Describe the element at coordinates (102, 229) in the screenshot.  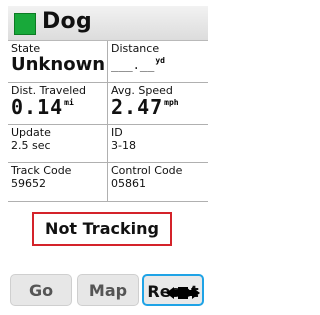
I see `tracking-status-box: Not Tracking` at that location.